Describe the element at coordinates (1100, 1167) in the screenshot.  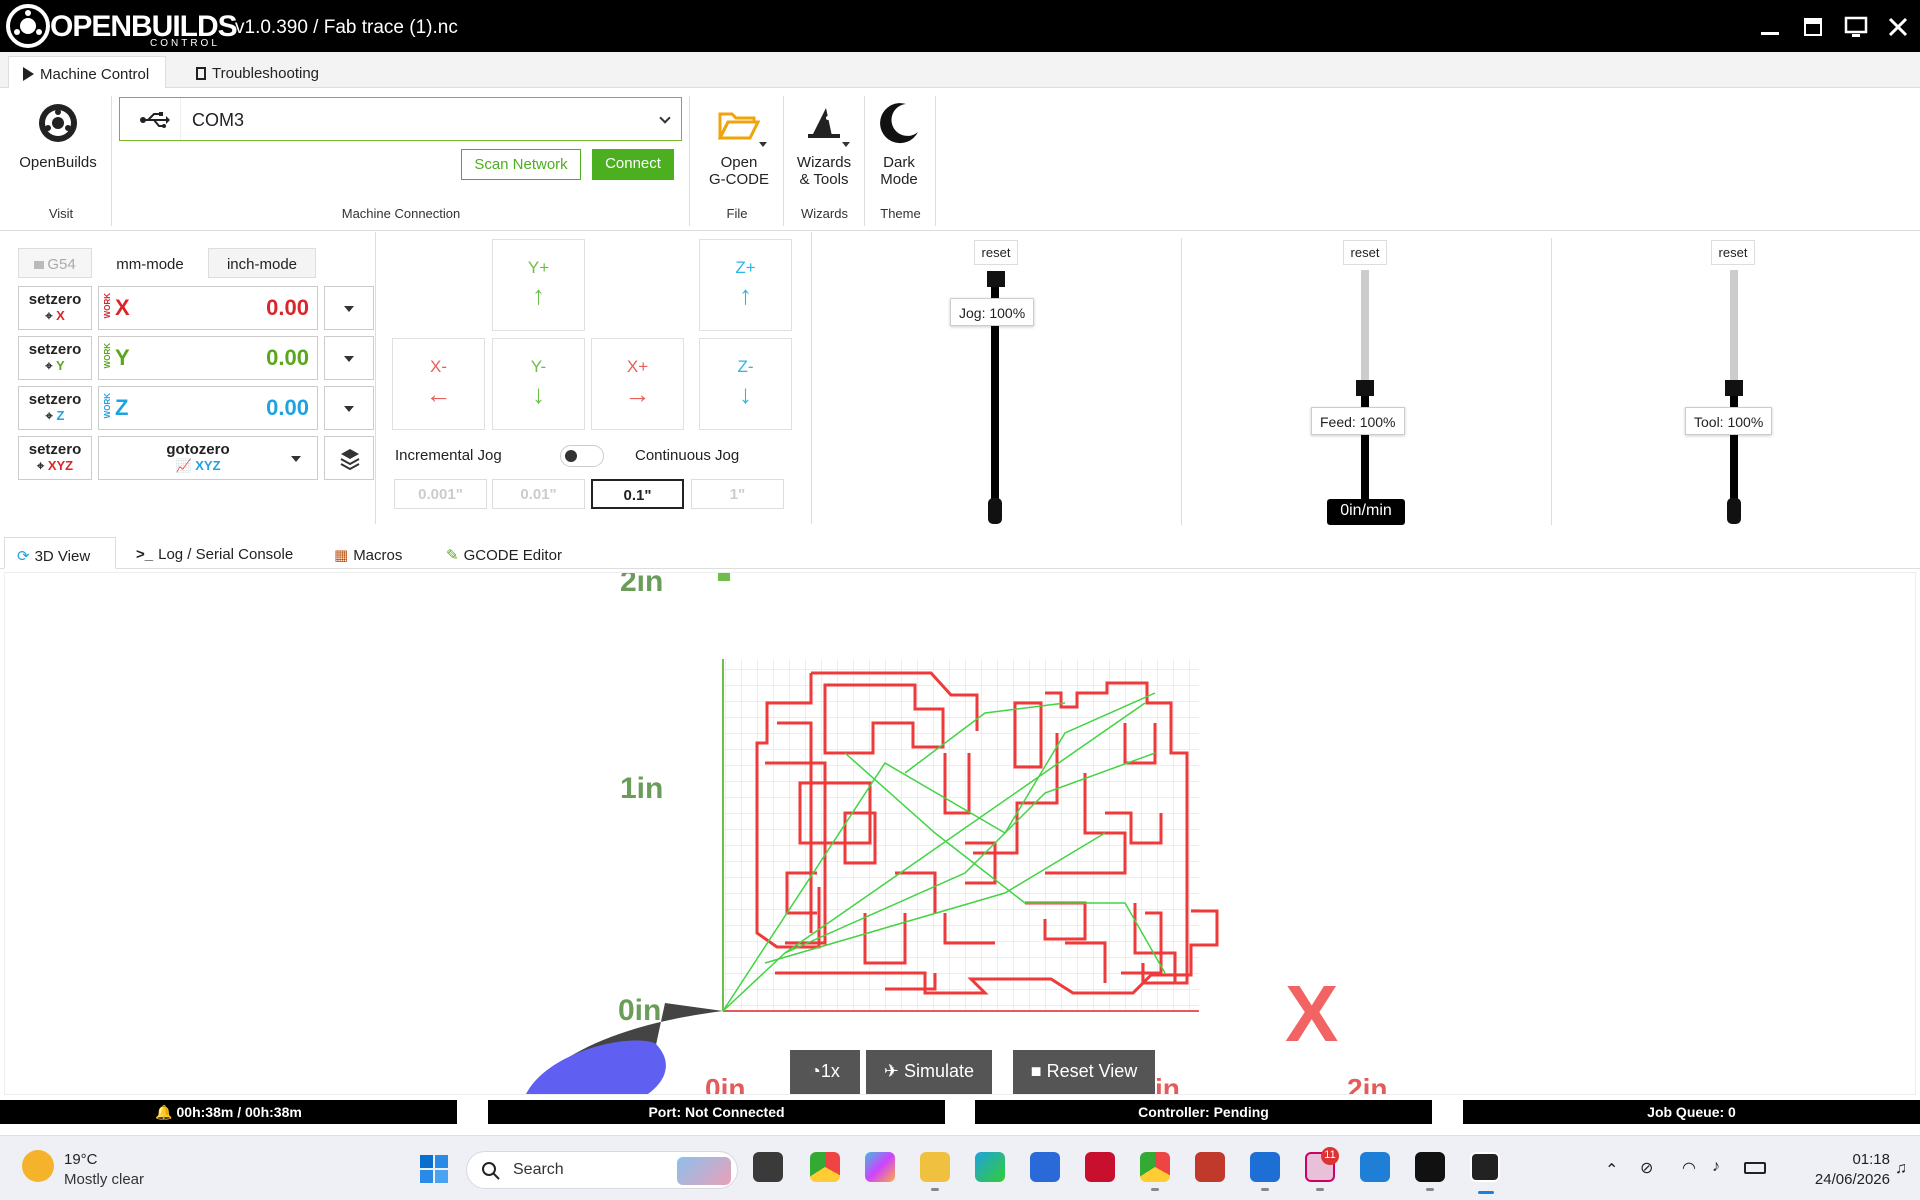
I see `l-app-icon` at that location.